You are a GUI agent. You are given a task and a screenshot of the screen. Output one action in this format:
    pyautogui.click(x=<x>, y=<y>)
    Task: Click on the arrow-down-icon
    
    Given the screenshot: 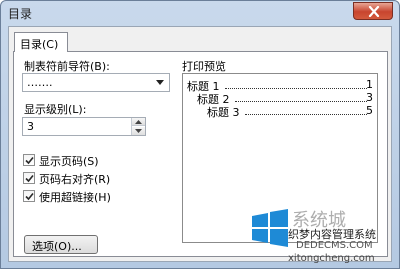 What is the action you would take?
    pyautogui.click(x=138, y=131)
    